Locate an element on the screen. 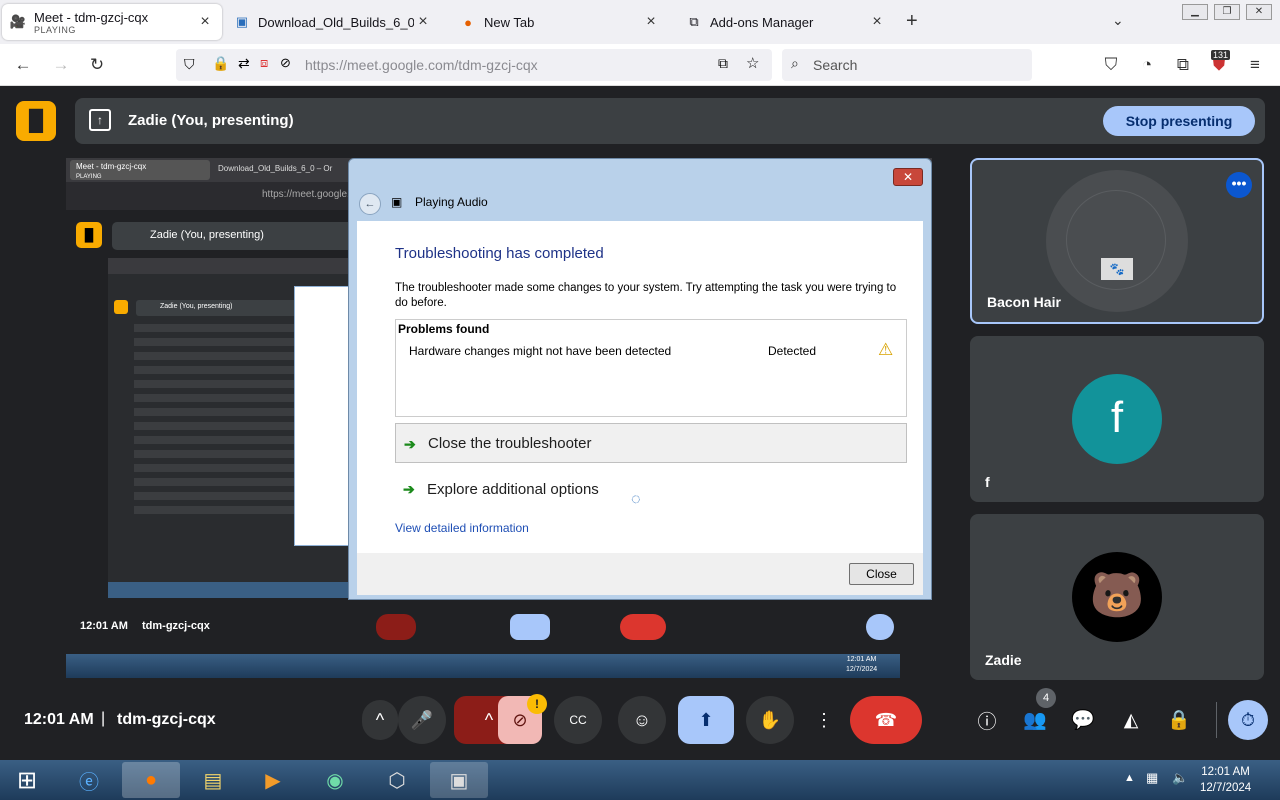 The image size is (1280, 800). tray-chevron-icon: ▲ is located at coordinates (1129, 778).